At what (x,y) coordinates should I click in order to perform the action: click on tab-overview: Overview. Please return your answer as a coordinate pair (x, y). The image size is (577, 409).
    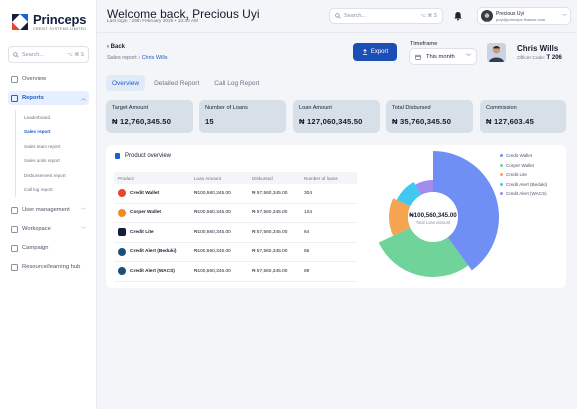
    Looking at the image, I should click on (126, 83).